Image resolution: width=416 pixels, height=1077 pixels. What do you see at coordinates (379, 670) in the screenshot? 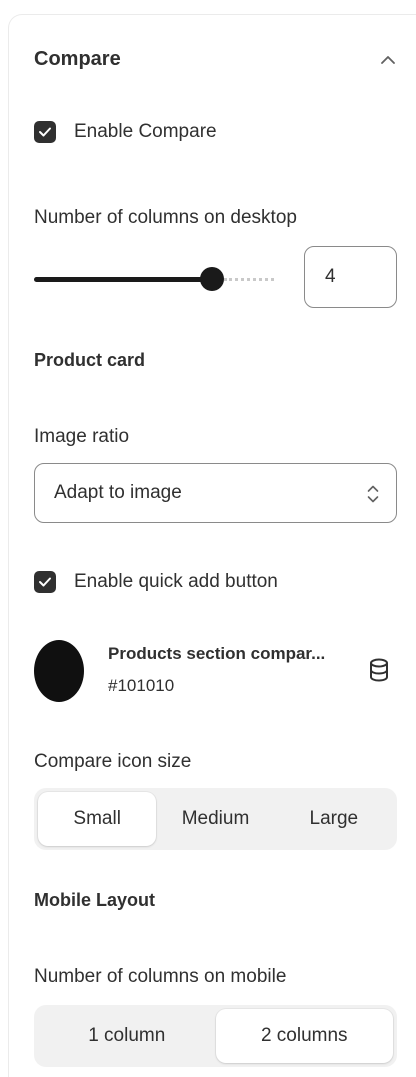
I see `database-icon` at bounding box center [379, 670].